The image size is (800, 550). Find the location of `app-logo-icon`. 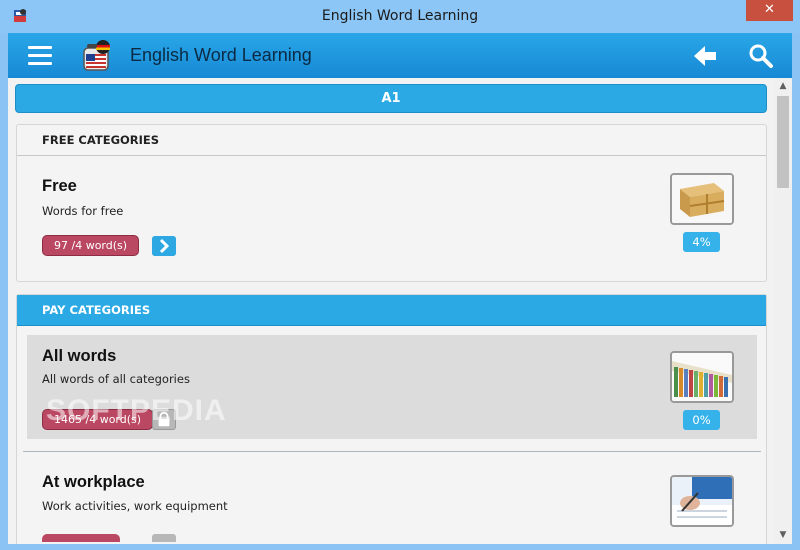

app-logo-icon is located at coordinates (96, 55).